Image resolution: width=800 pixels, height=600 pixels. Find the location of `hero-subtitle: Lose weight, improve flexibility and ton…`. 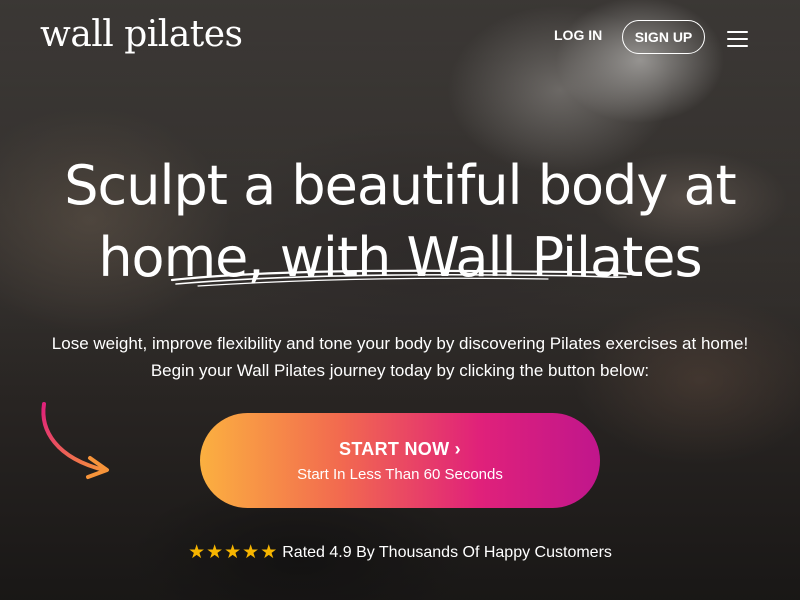

hero-subtitle: Lose weight, improve flexibility and ton… is located at coordinates (400, 357).